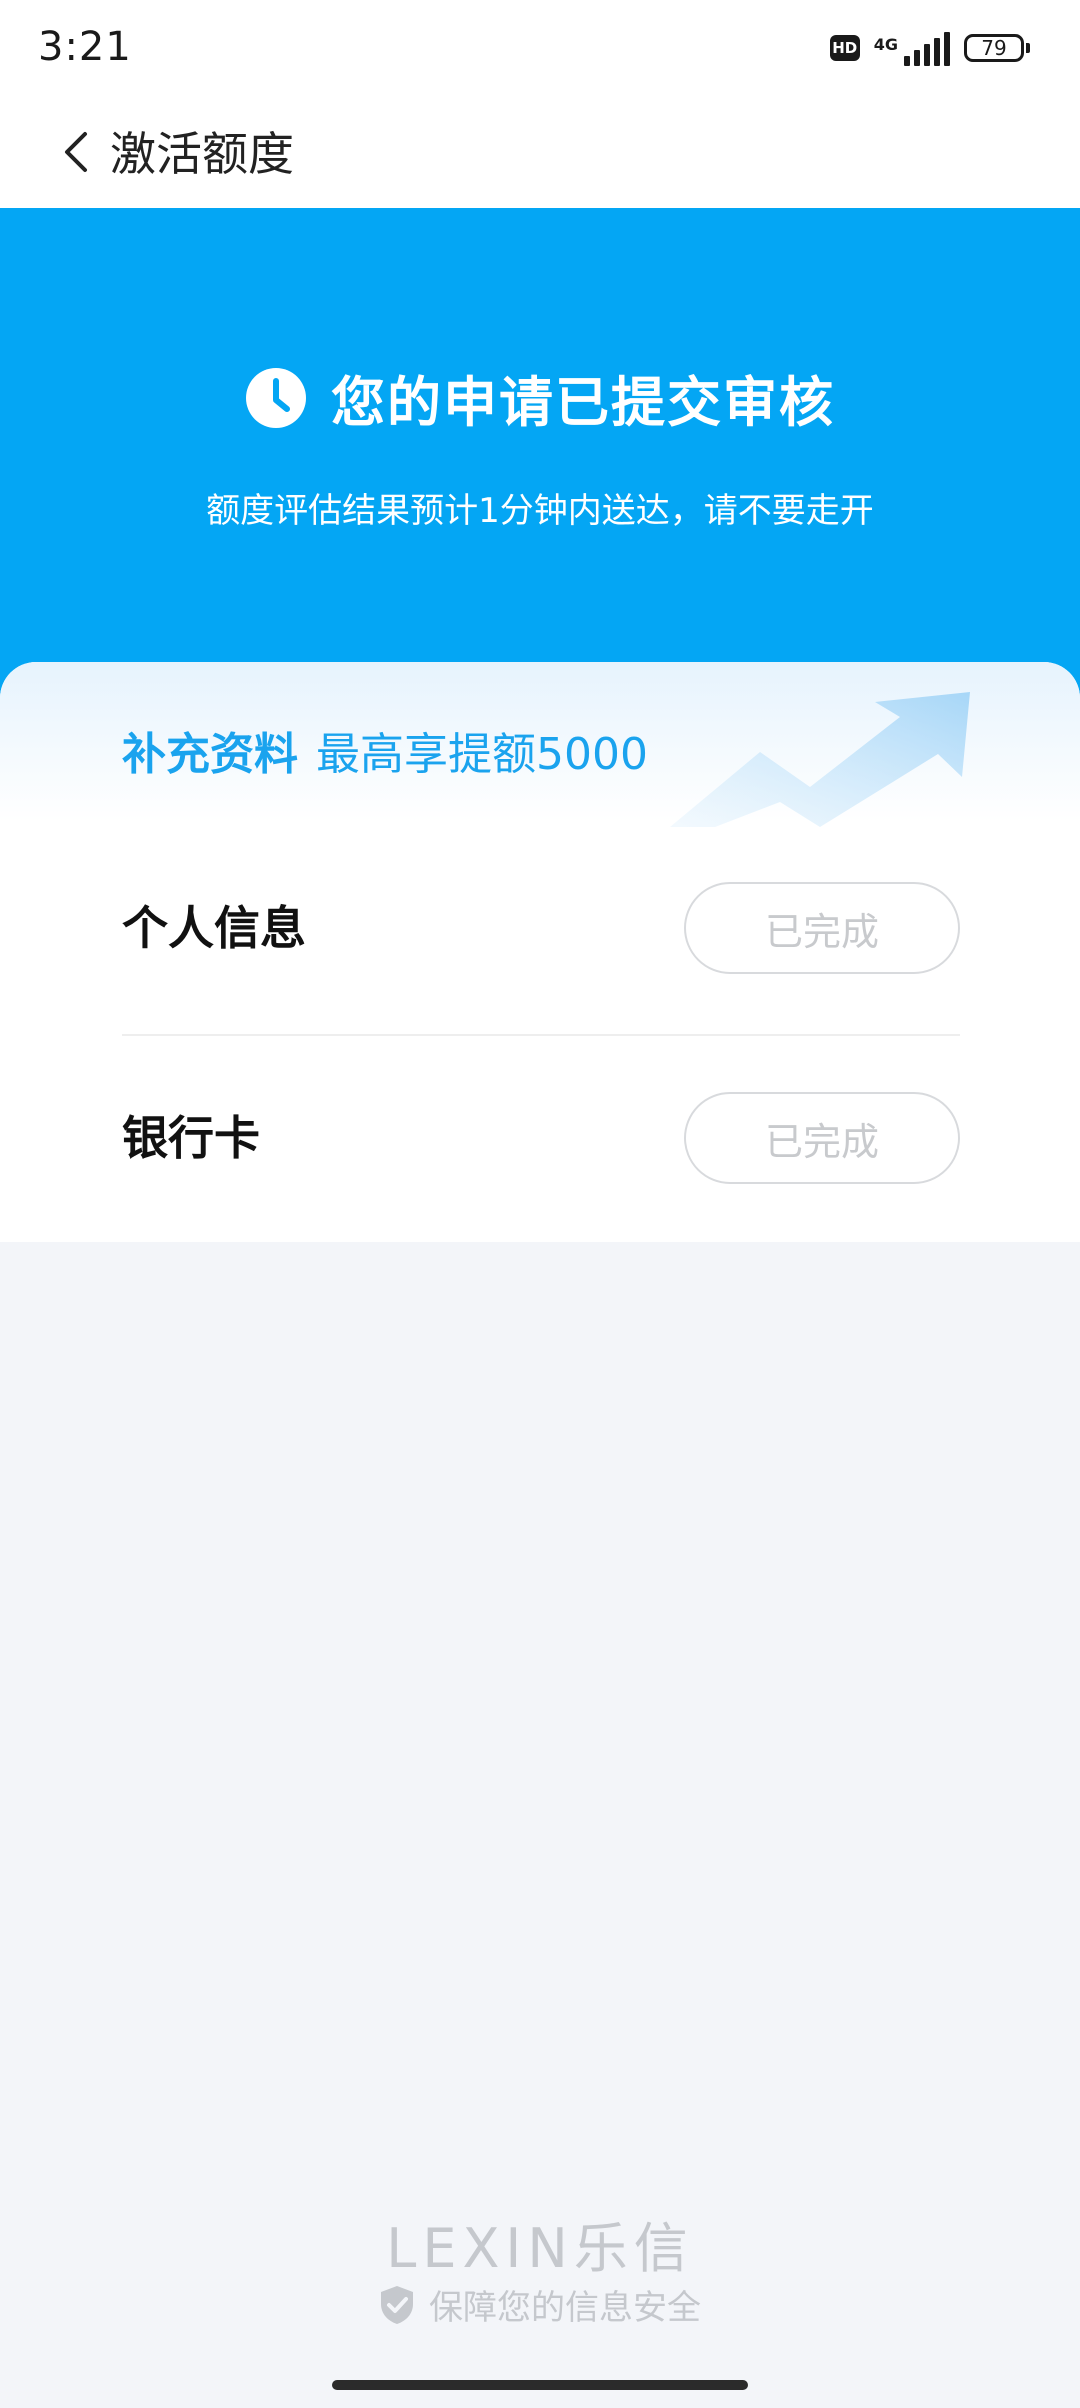  What do you see at coordinates (541, 1138) in the screenshot?
I see `list-item-bank-card: 银行卡 已完成` at bounding box center [541, 1138].